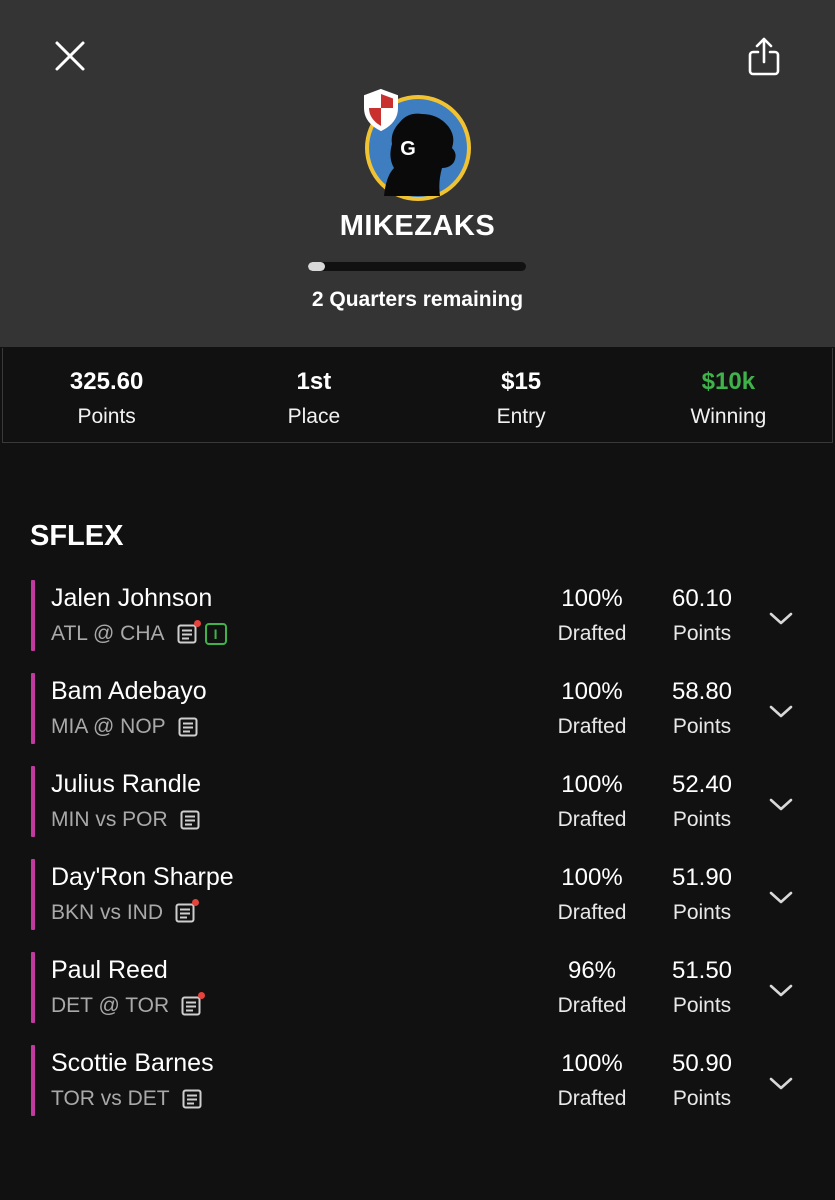 Image resolution: width=835 pixels, height=1200 pixels. What do you see at coordinates (110, 1005) in the screenshot?
I see `game-matchup: DET @ TOR` at bounding box center [110, 1005].